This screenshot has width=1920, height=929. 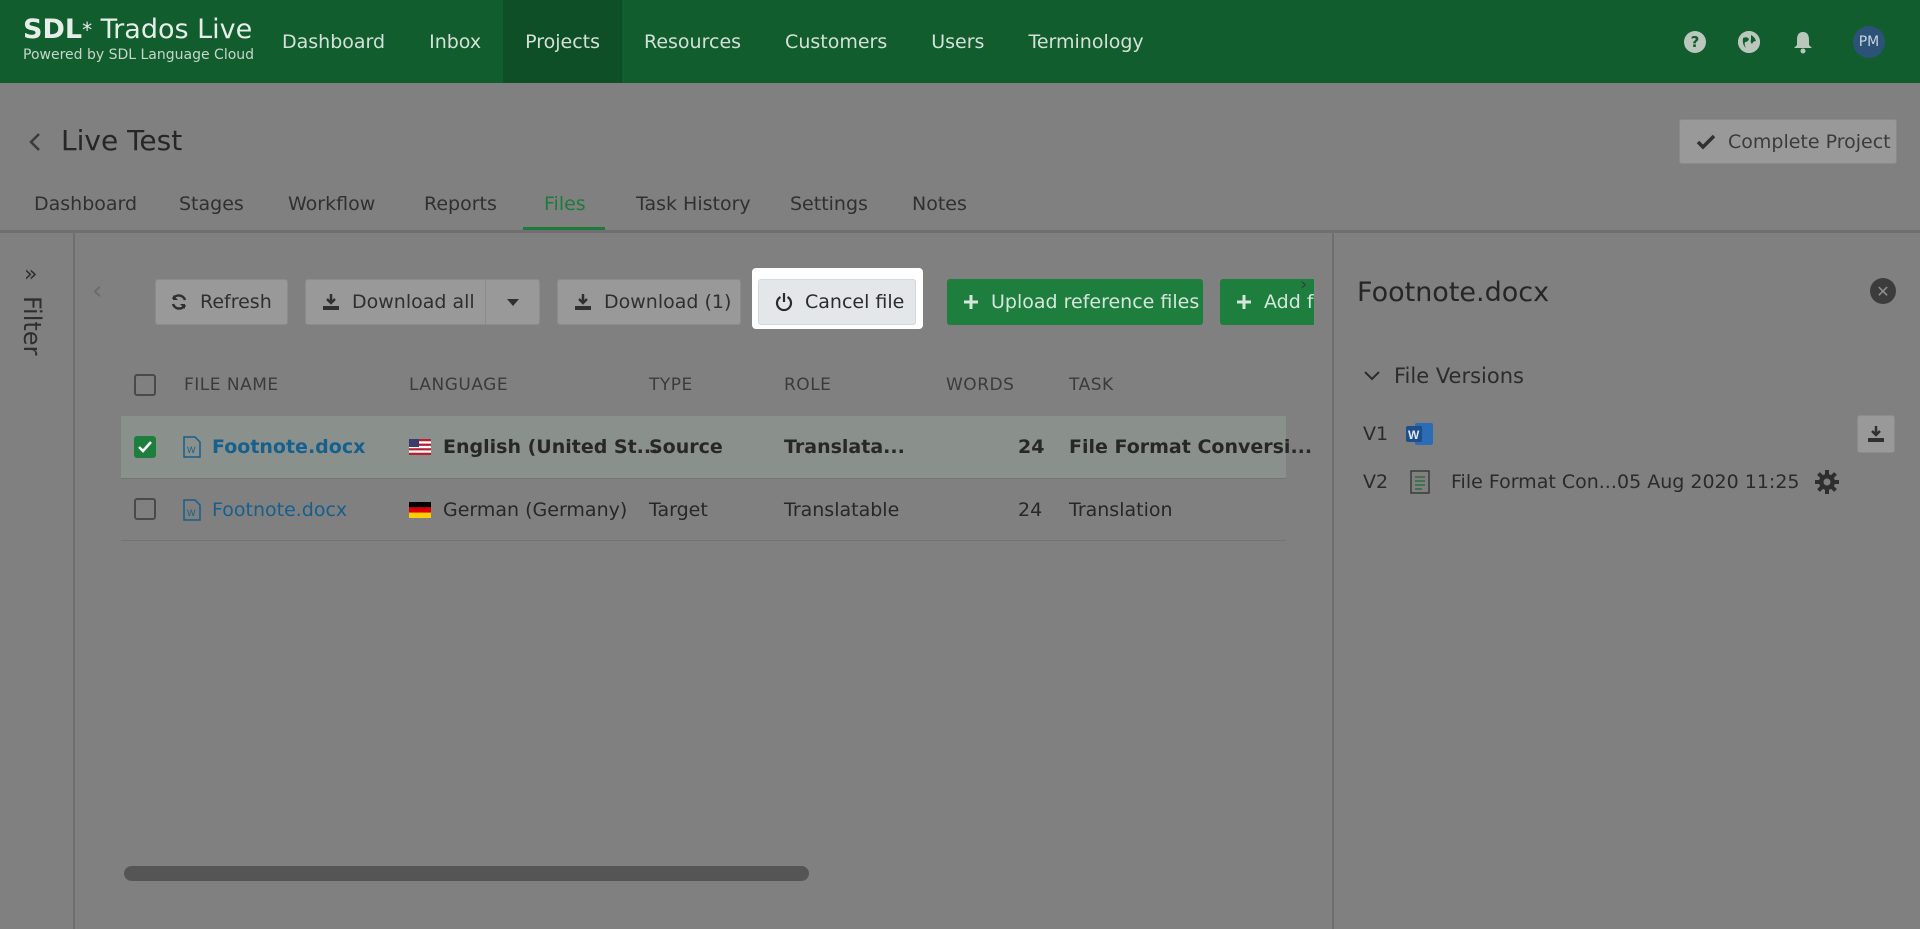 I want to click on refresh-icon, so click(x=179, y=302).